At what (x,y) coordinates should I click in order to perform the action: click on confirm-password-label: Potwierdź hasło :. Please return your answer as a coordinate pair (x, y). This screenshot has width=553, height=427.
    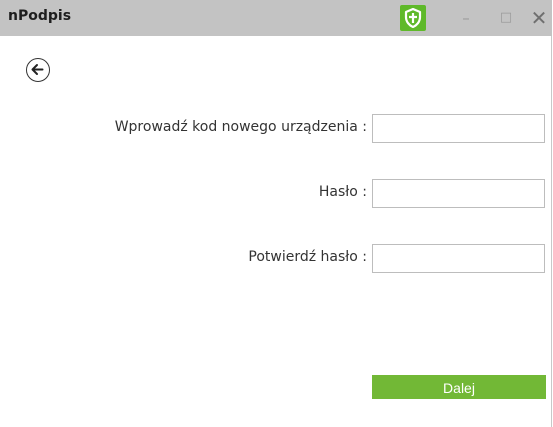
    Looking at the image, I should click on (307, 257).